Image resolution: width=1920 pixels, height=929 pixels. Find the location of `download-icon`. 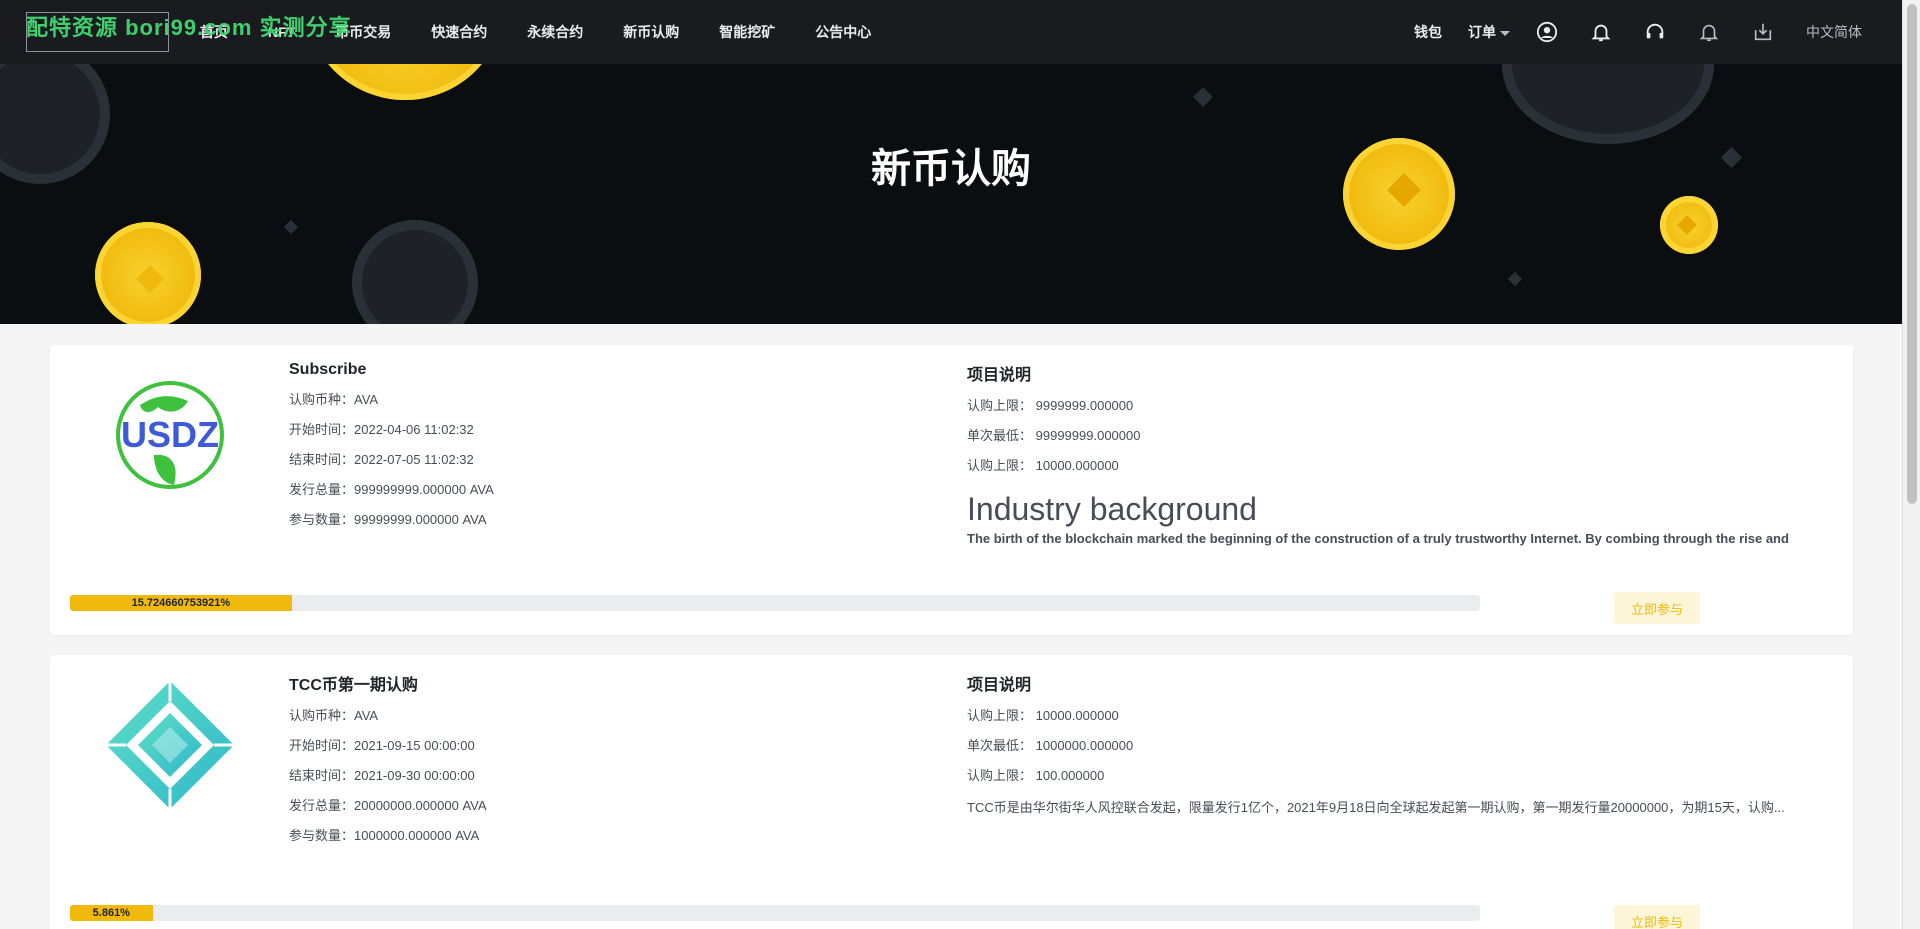

download-icon is located at coordinates (1763, 32).